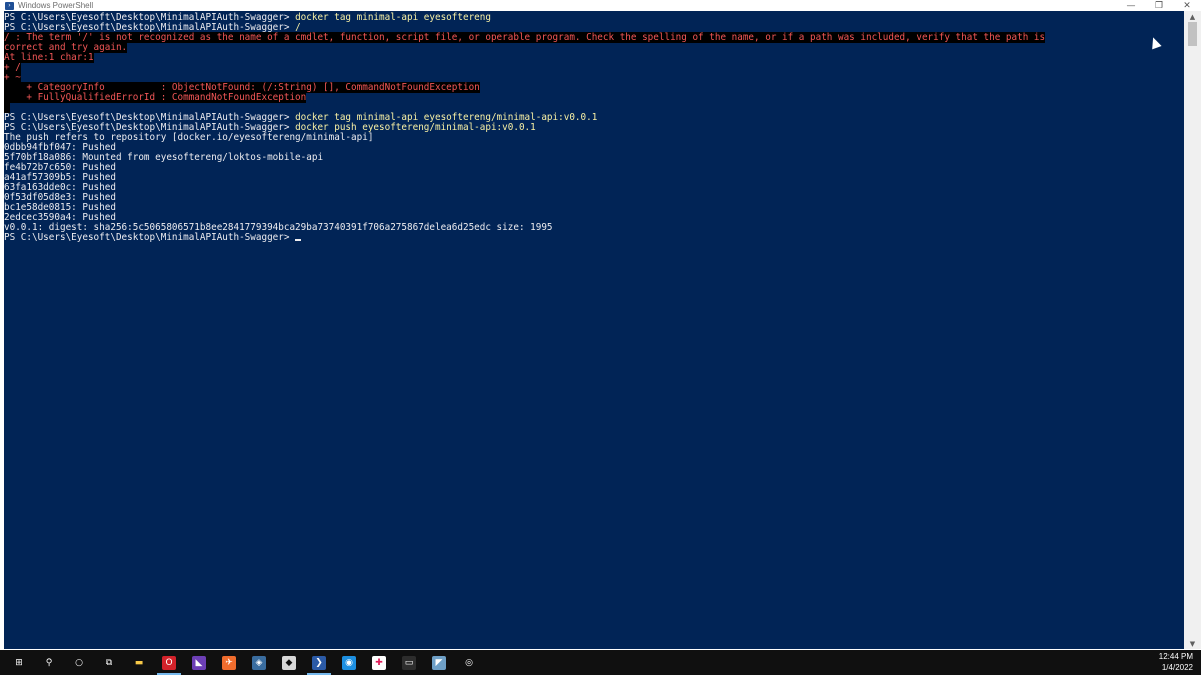 The image size is (1201, 675). I want to click on console-line: correct and try again., so click(524, 47).